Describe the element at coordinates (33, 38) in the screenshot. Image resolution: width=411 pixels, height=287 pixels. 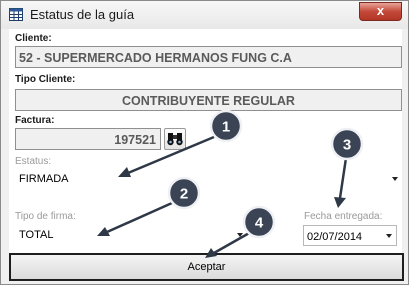
I see `cliente-label: Cliente:` at that location.